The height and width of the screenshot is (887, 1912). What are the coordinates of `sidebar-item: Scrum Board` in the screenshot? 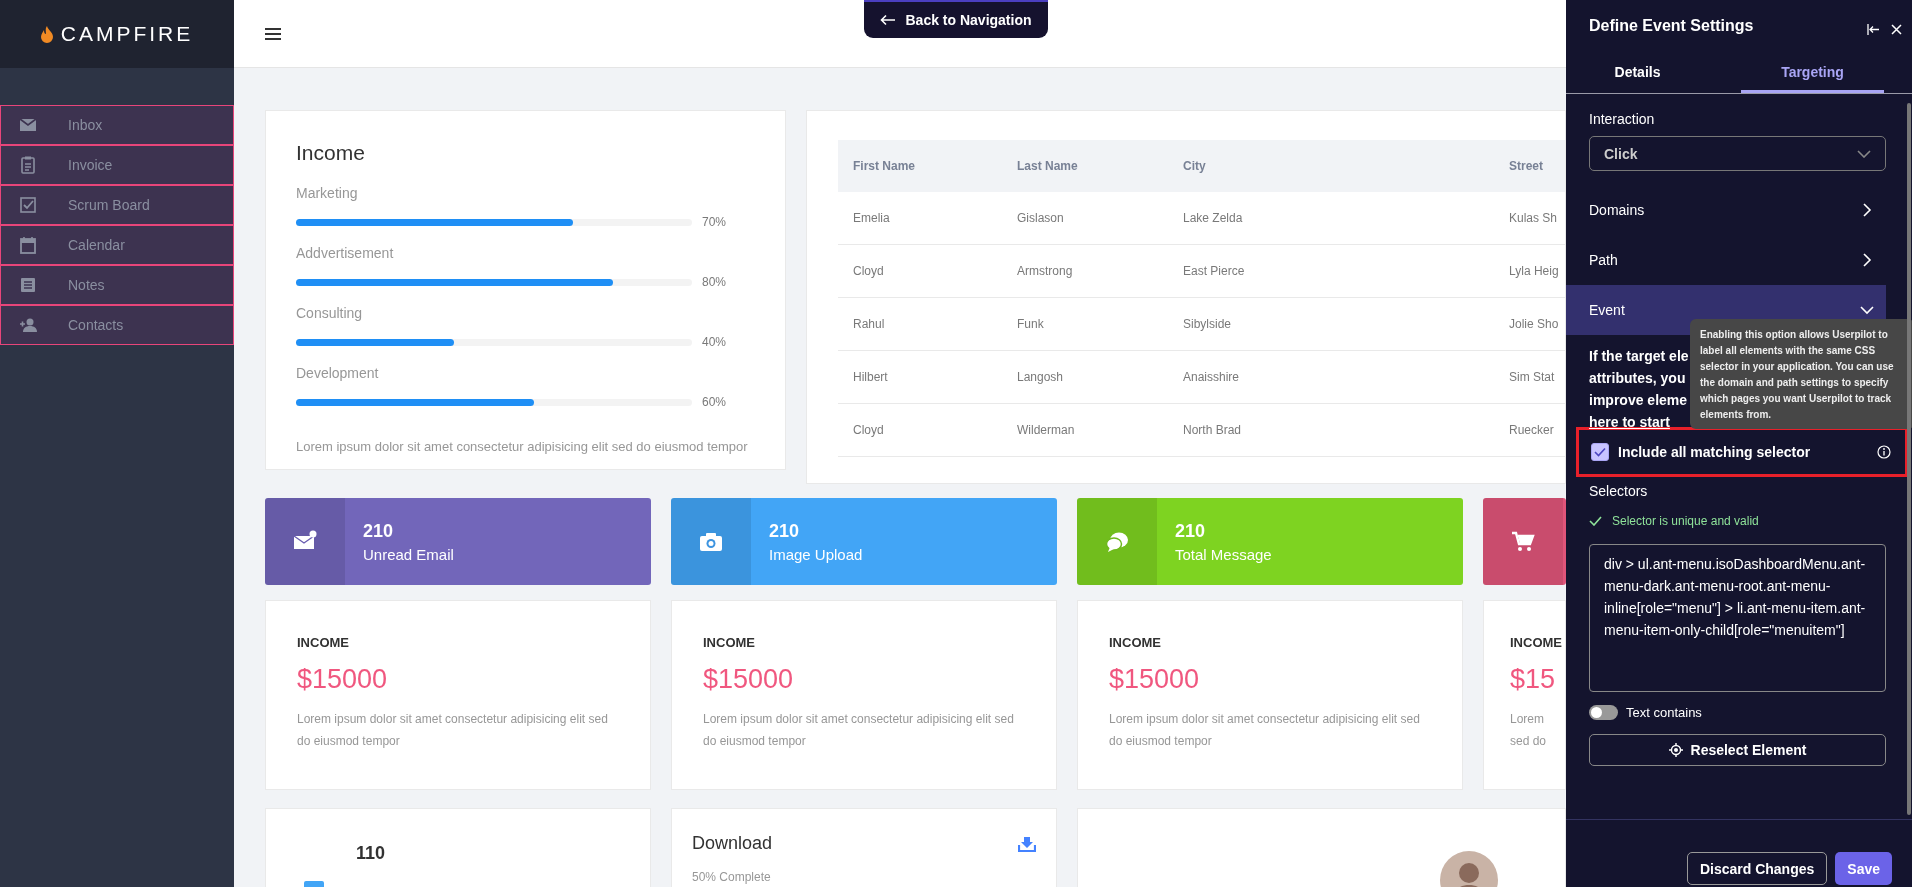 It's located at (117, 205).